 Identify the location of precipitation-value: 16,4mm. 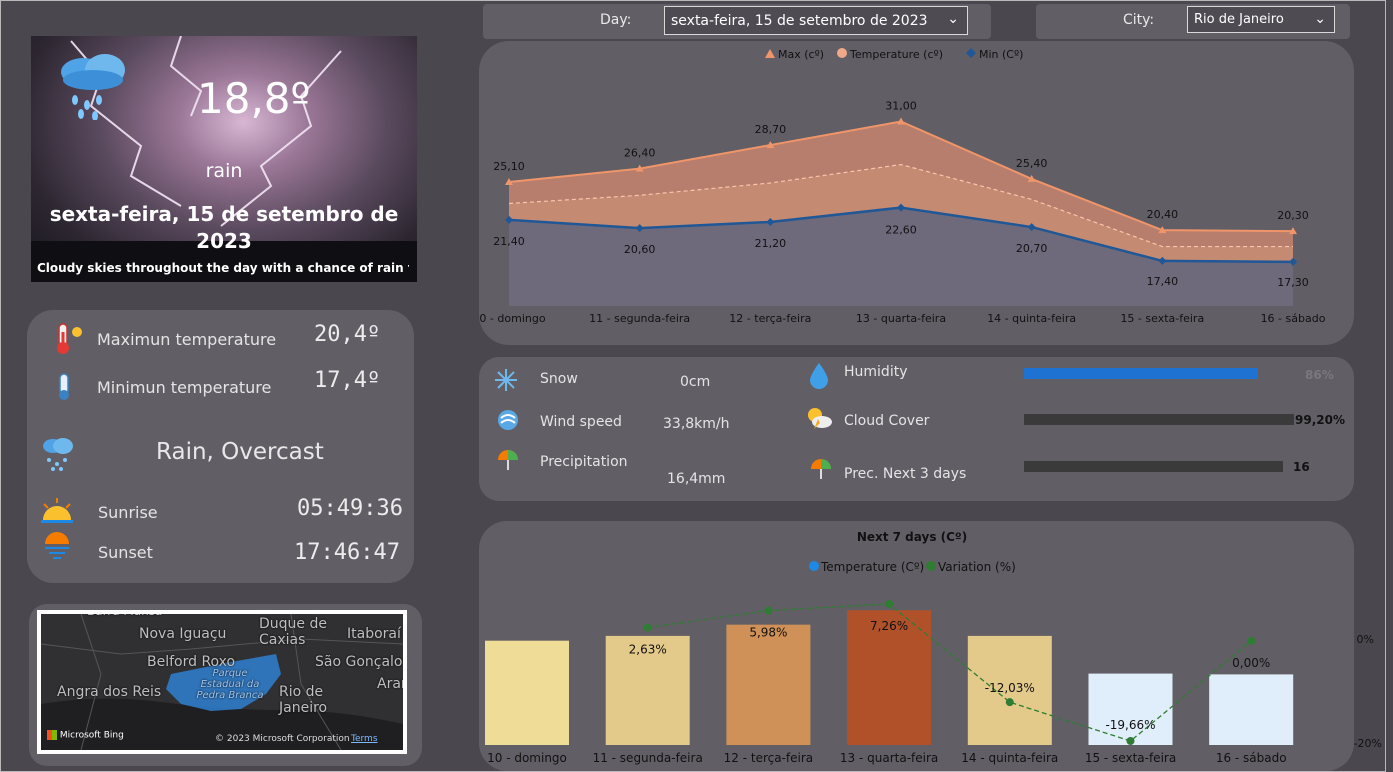
(696, 479).